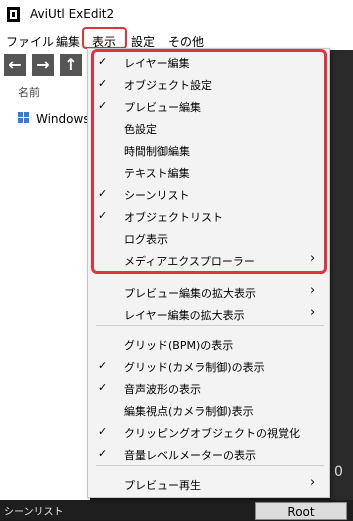  Describe the element at coordinates (30, 41) in the screenshot. I see `menu-file: ファイル` at that location.